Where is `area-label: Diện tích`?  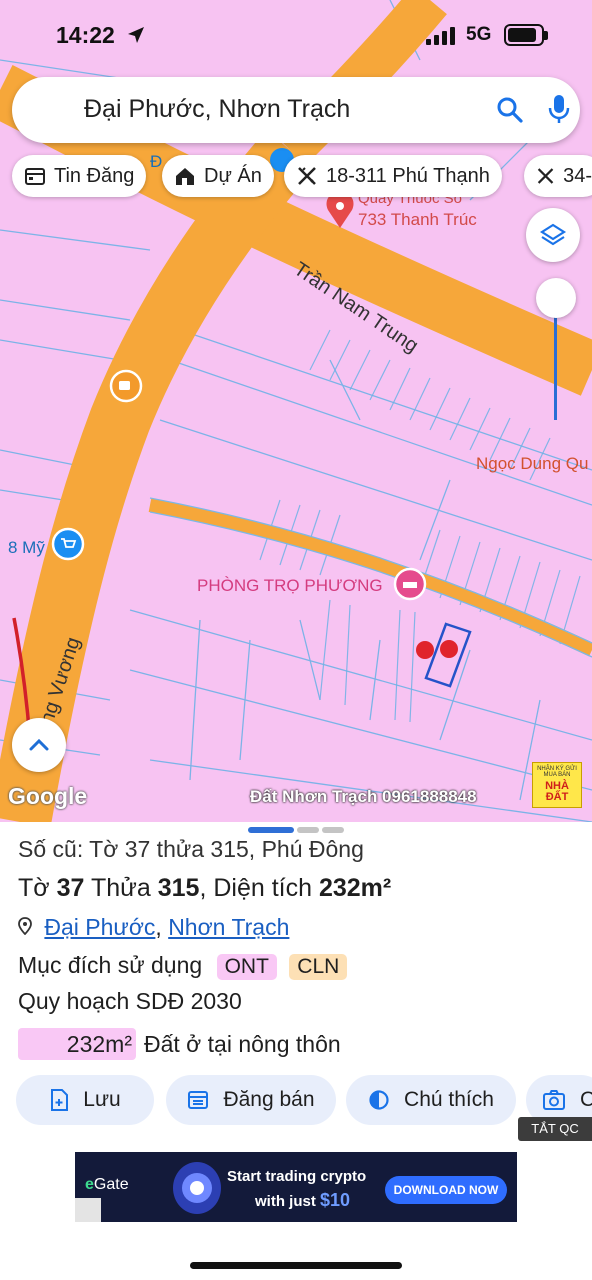 area-label: Diện tích is located at coordinates (263, 888).